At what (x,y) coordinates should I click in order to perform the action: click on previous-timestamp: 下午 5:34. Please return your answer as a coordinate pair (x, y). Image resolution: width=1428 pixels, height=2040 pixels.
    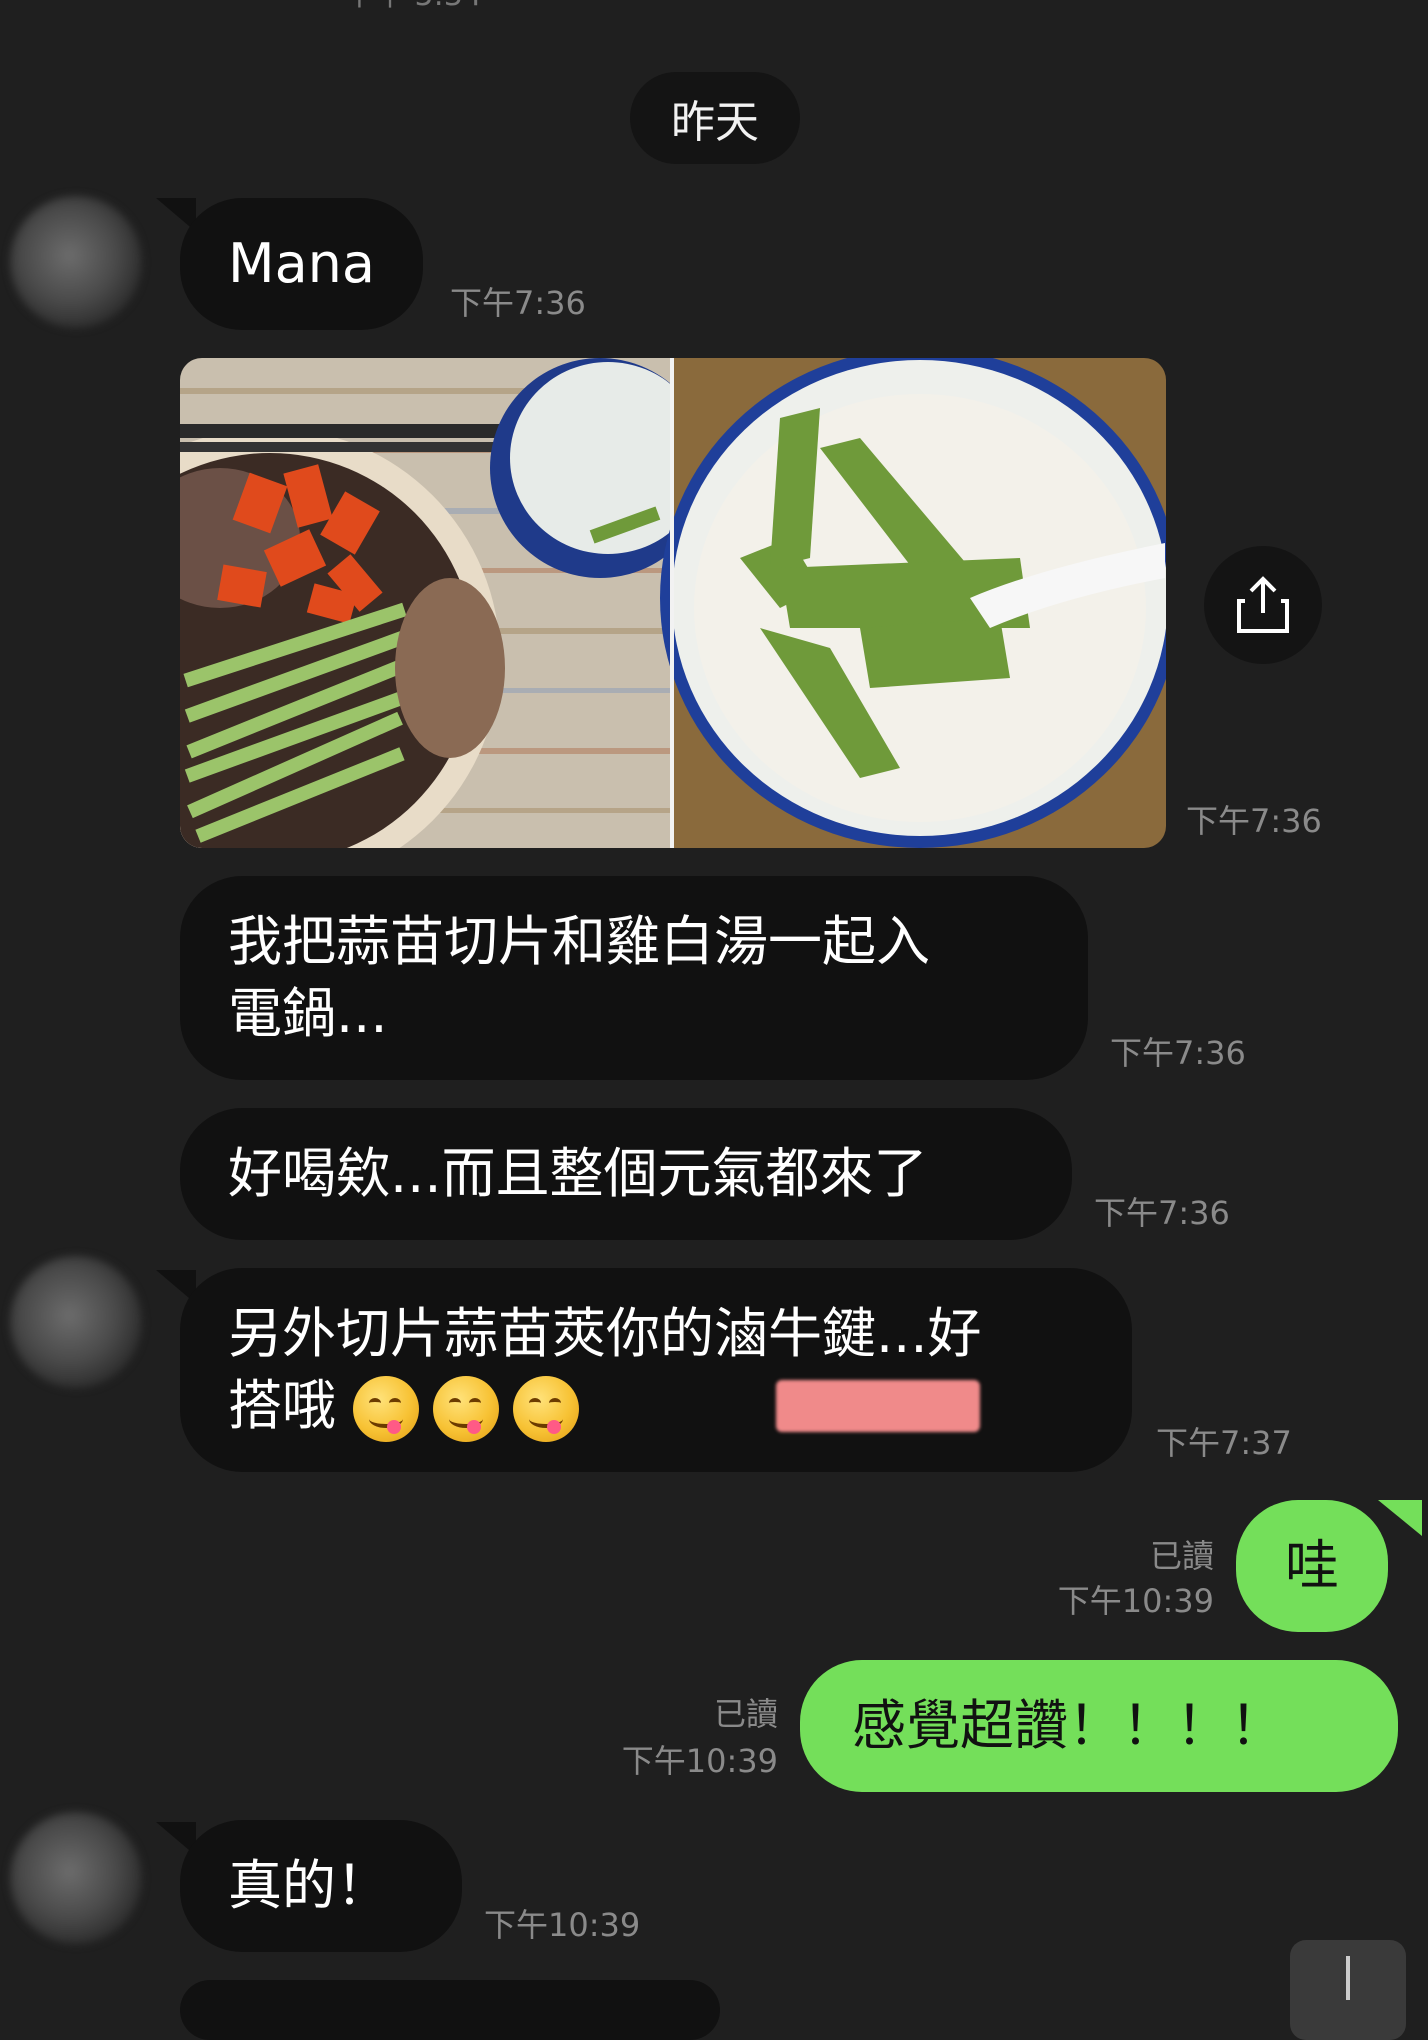
    Looking at the image, I should click on (413, 7).